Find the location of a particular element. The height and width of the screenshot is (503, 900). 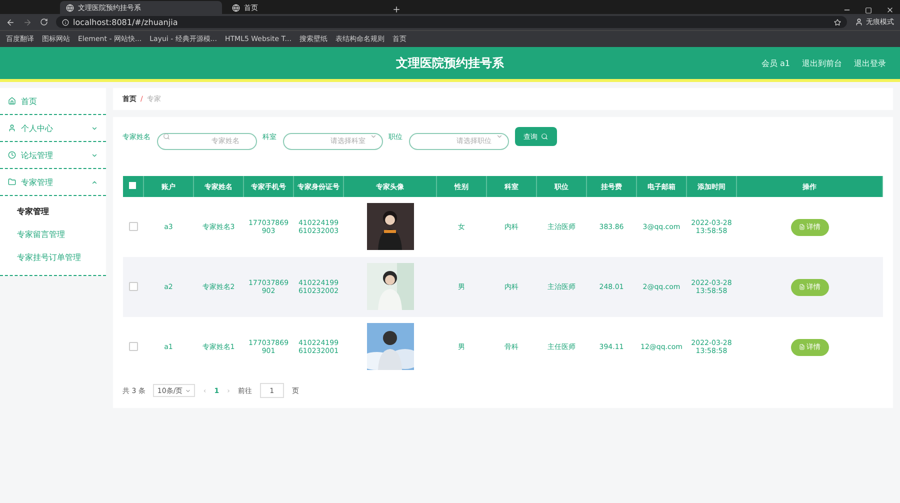

folder-icon is located at coordinates (12, 182).